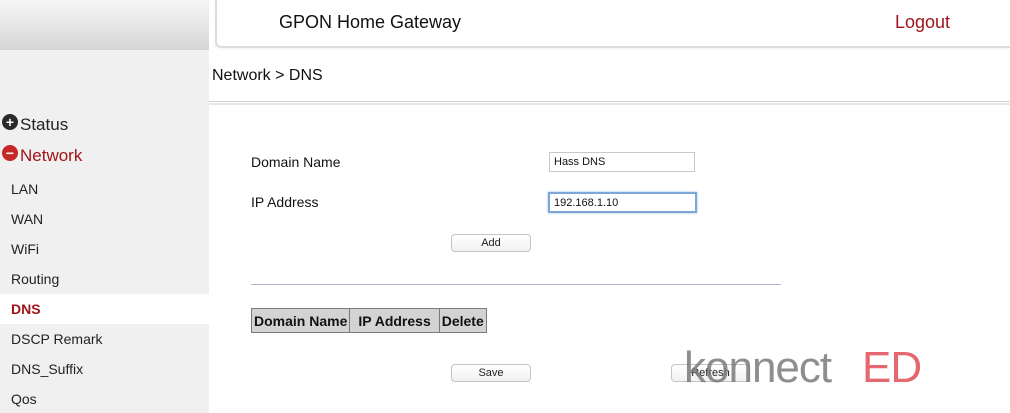 The height and width of the screenshot is (413, 1010). I want to click on column-header-delete: Delete, so click(462, 320).